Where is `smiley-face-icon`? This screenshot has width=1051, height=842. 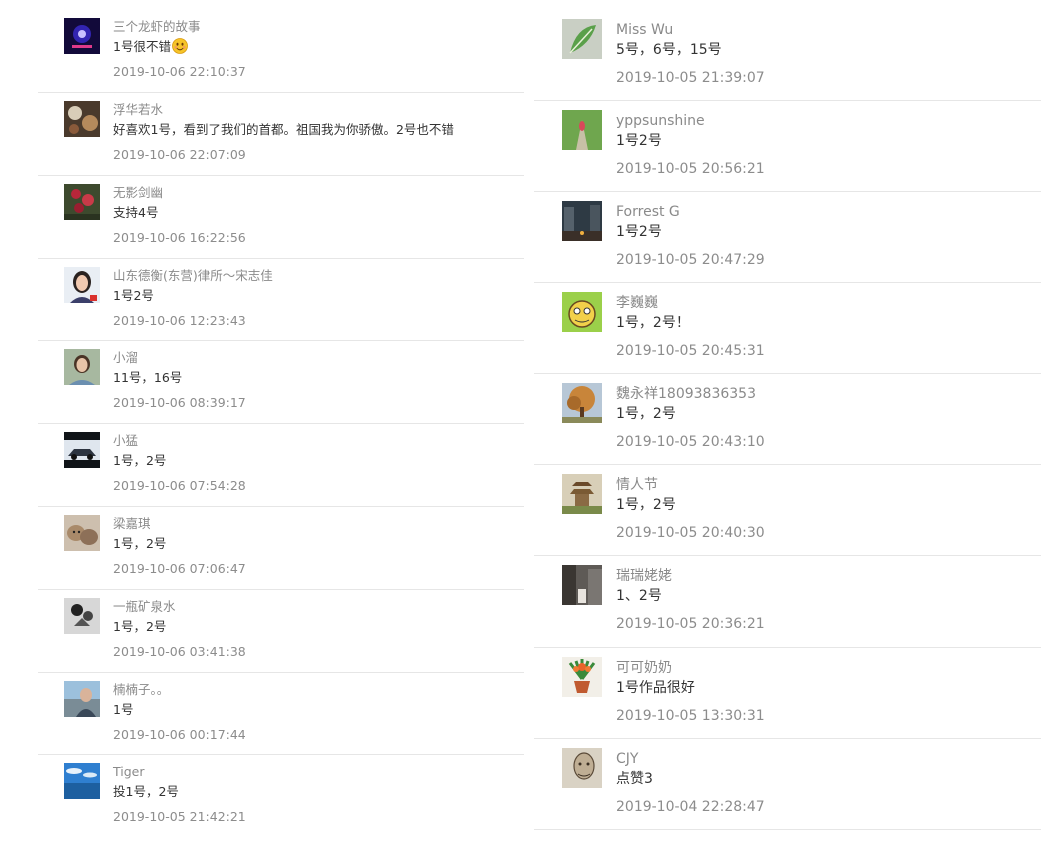 smiley-face-icon is located at coordinates (180, 46).